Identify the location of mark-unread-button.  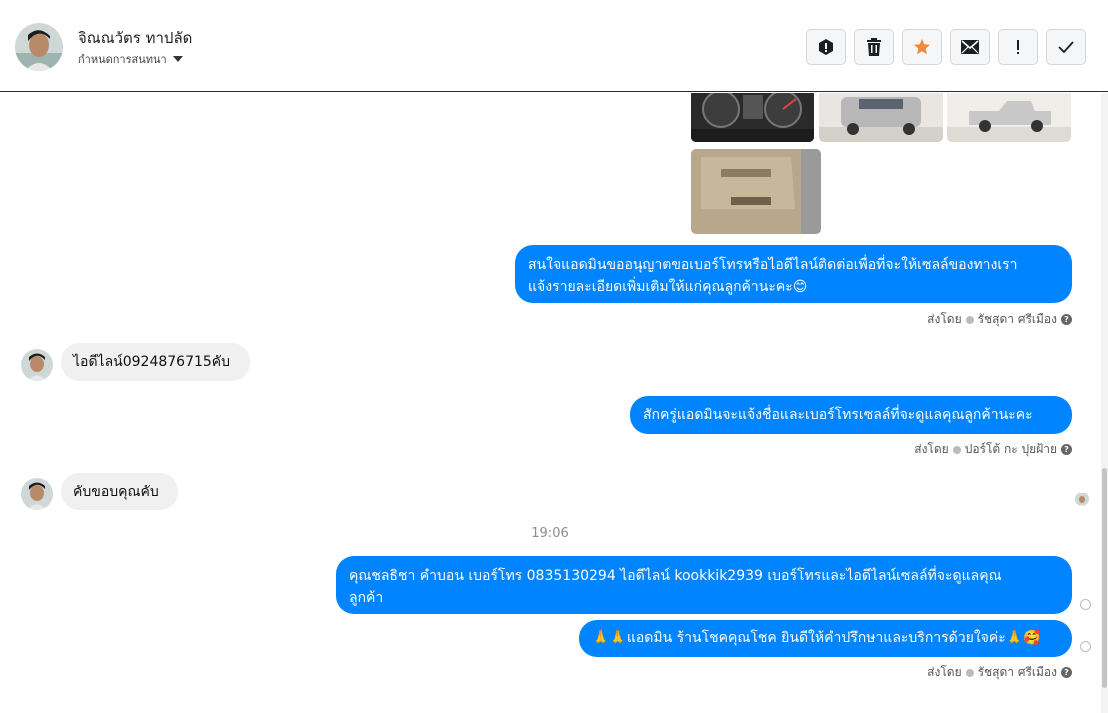
(970, 47).